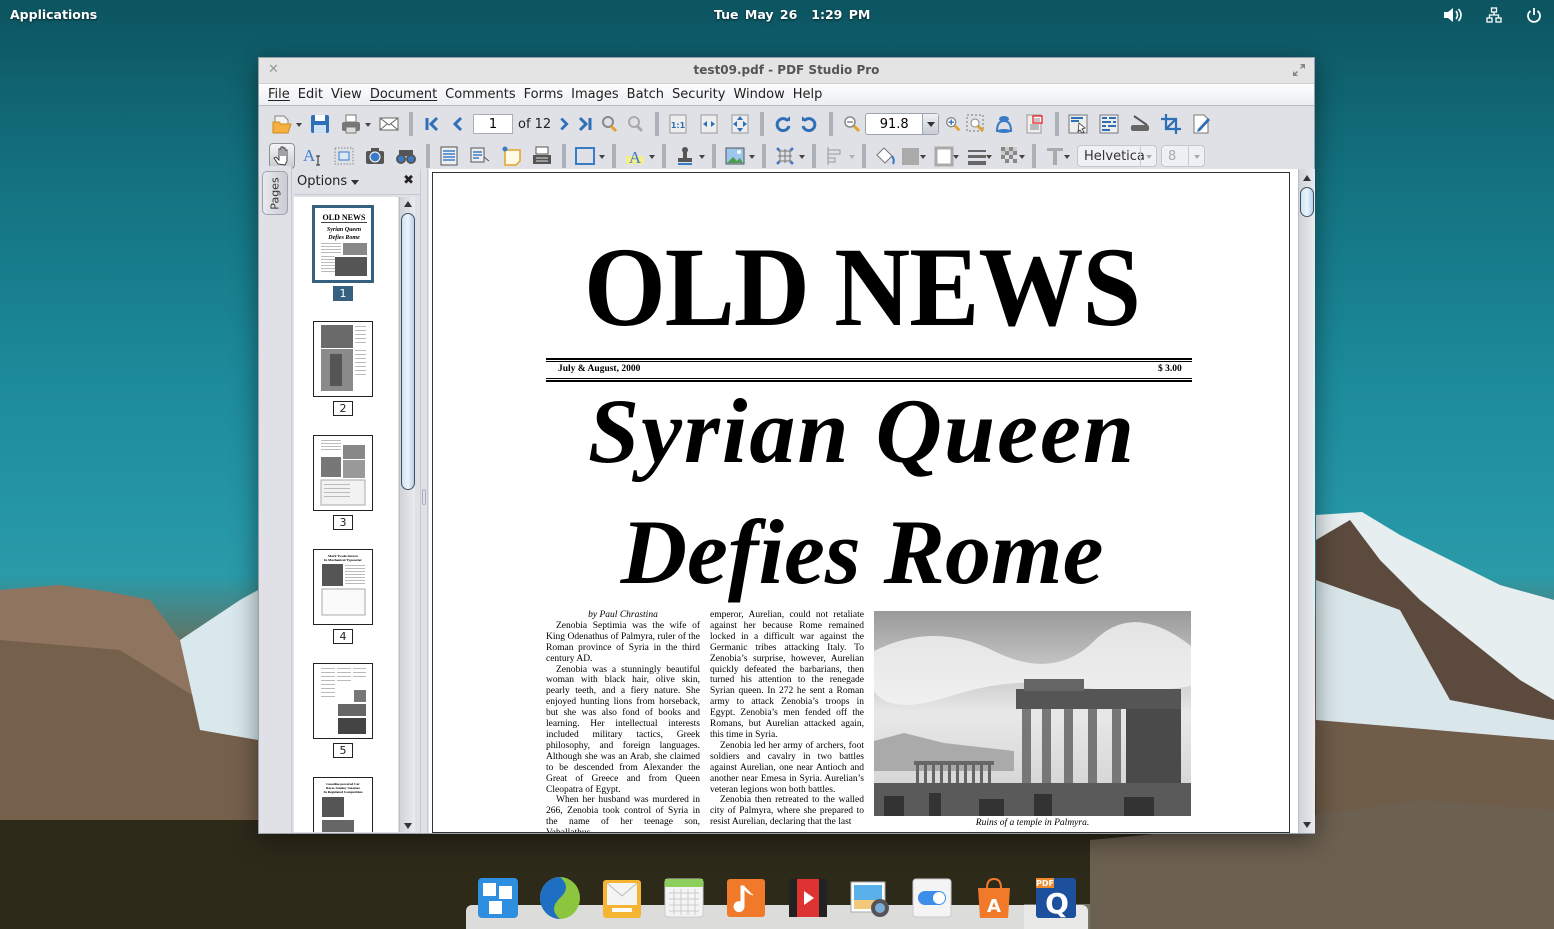  What do you see at coordinates (894, 124) in the screenshot?
I see `zoom-input` at bounding box center [894, 124].